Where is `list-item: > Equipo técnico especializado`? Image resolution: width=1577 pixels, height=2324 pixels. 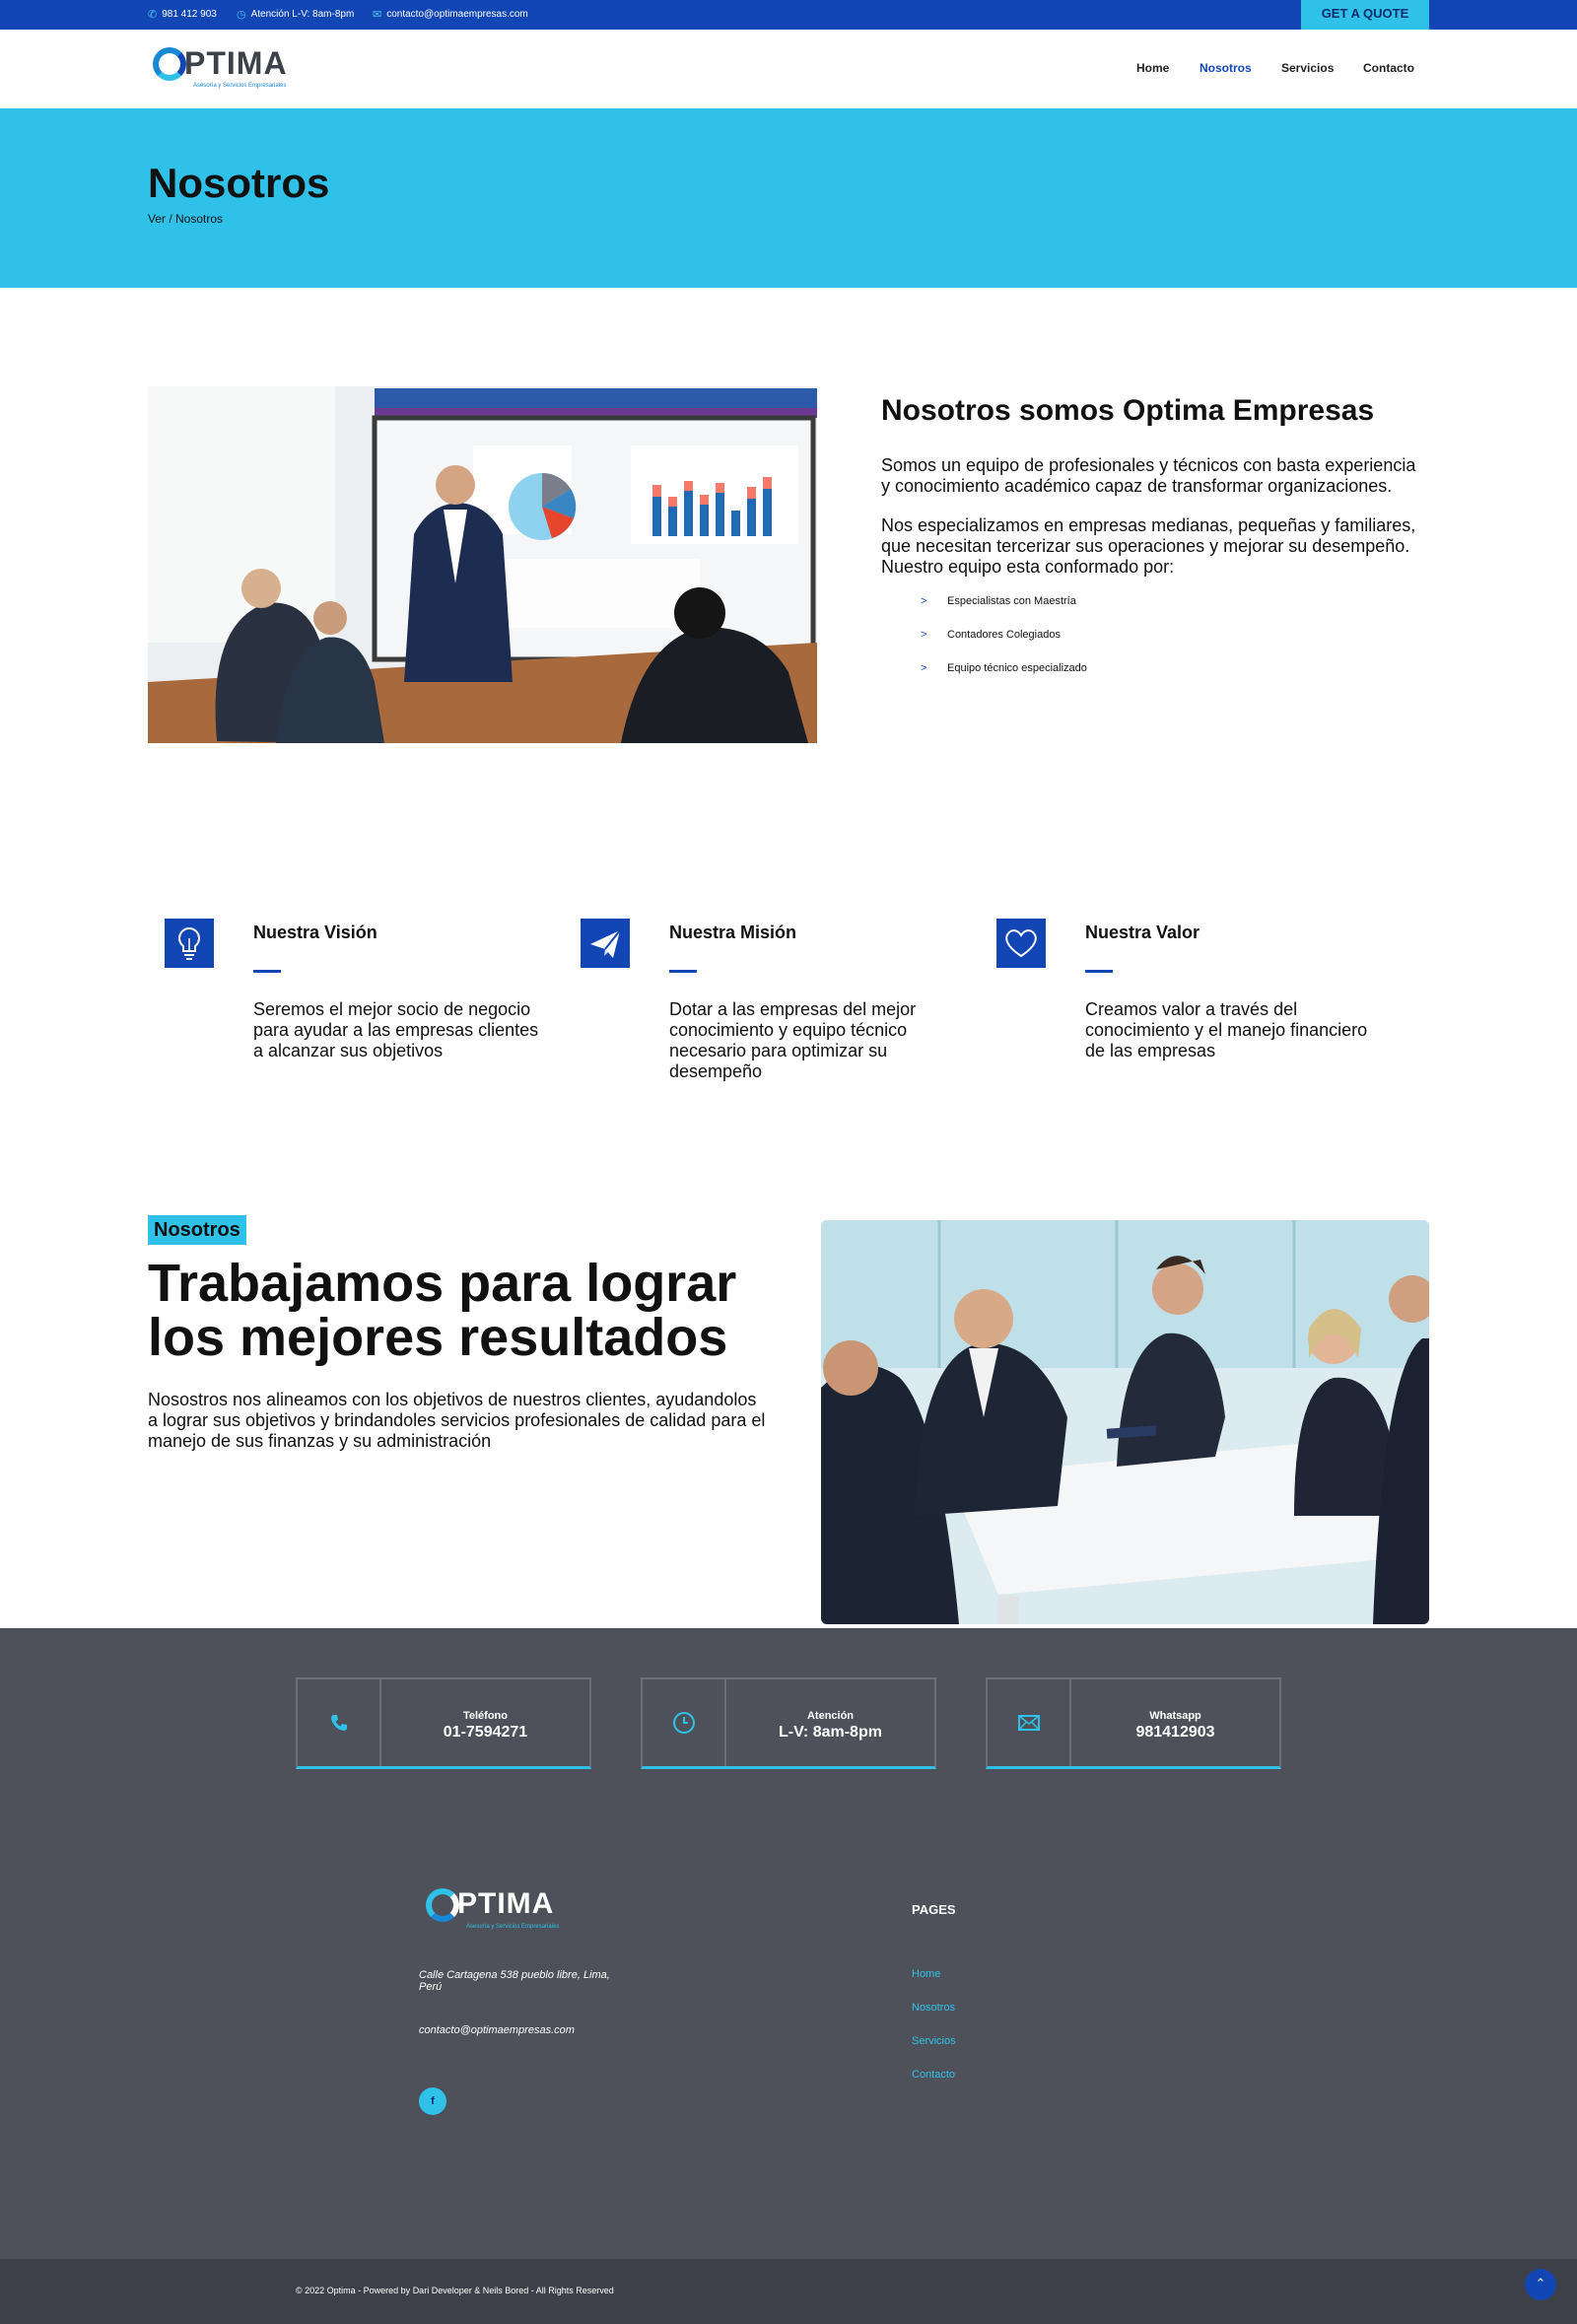
list-item: > Equipo técnico especializado is located at coordinates (1004, 668).